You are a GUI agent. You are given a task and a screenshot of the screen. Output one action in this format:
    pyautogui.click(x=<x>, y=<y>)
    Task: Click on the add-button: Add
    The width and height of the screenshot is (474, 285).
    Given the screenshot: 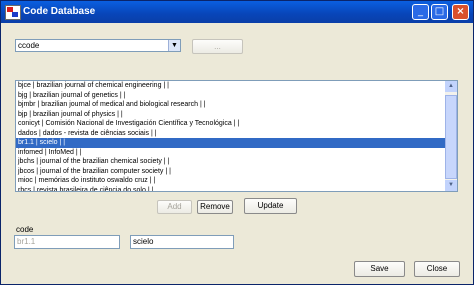 What is the action you would take?
    pyautogui.click(x=174, y=207)
    